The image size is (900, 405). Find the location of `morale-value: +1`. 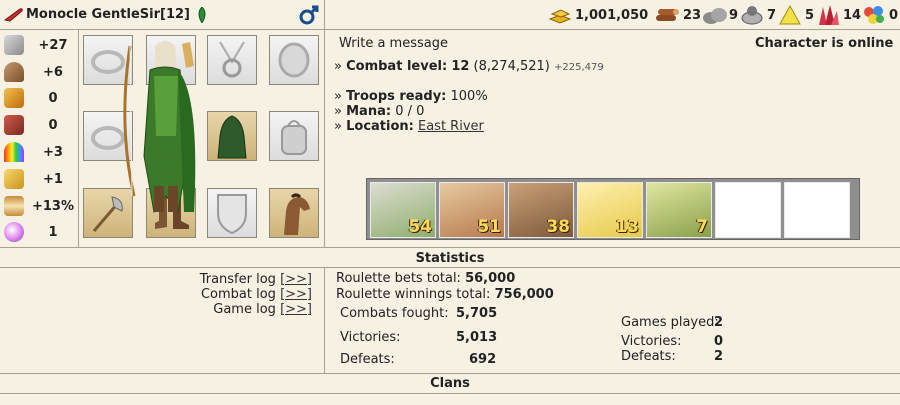

morale-value: +1 is located at coordinates (53, 179).